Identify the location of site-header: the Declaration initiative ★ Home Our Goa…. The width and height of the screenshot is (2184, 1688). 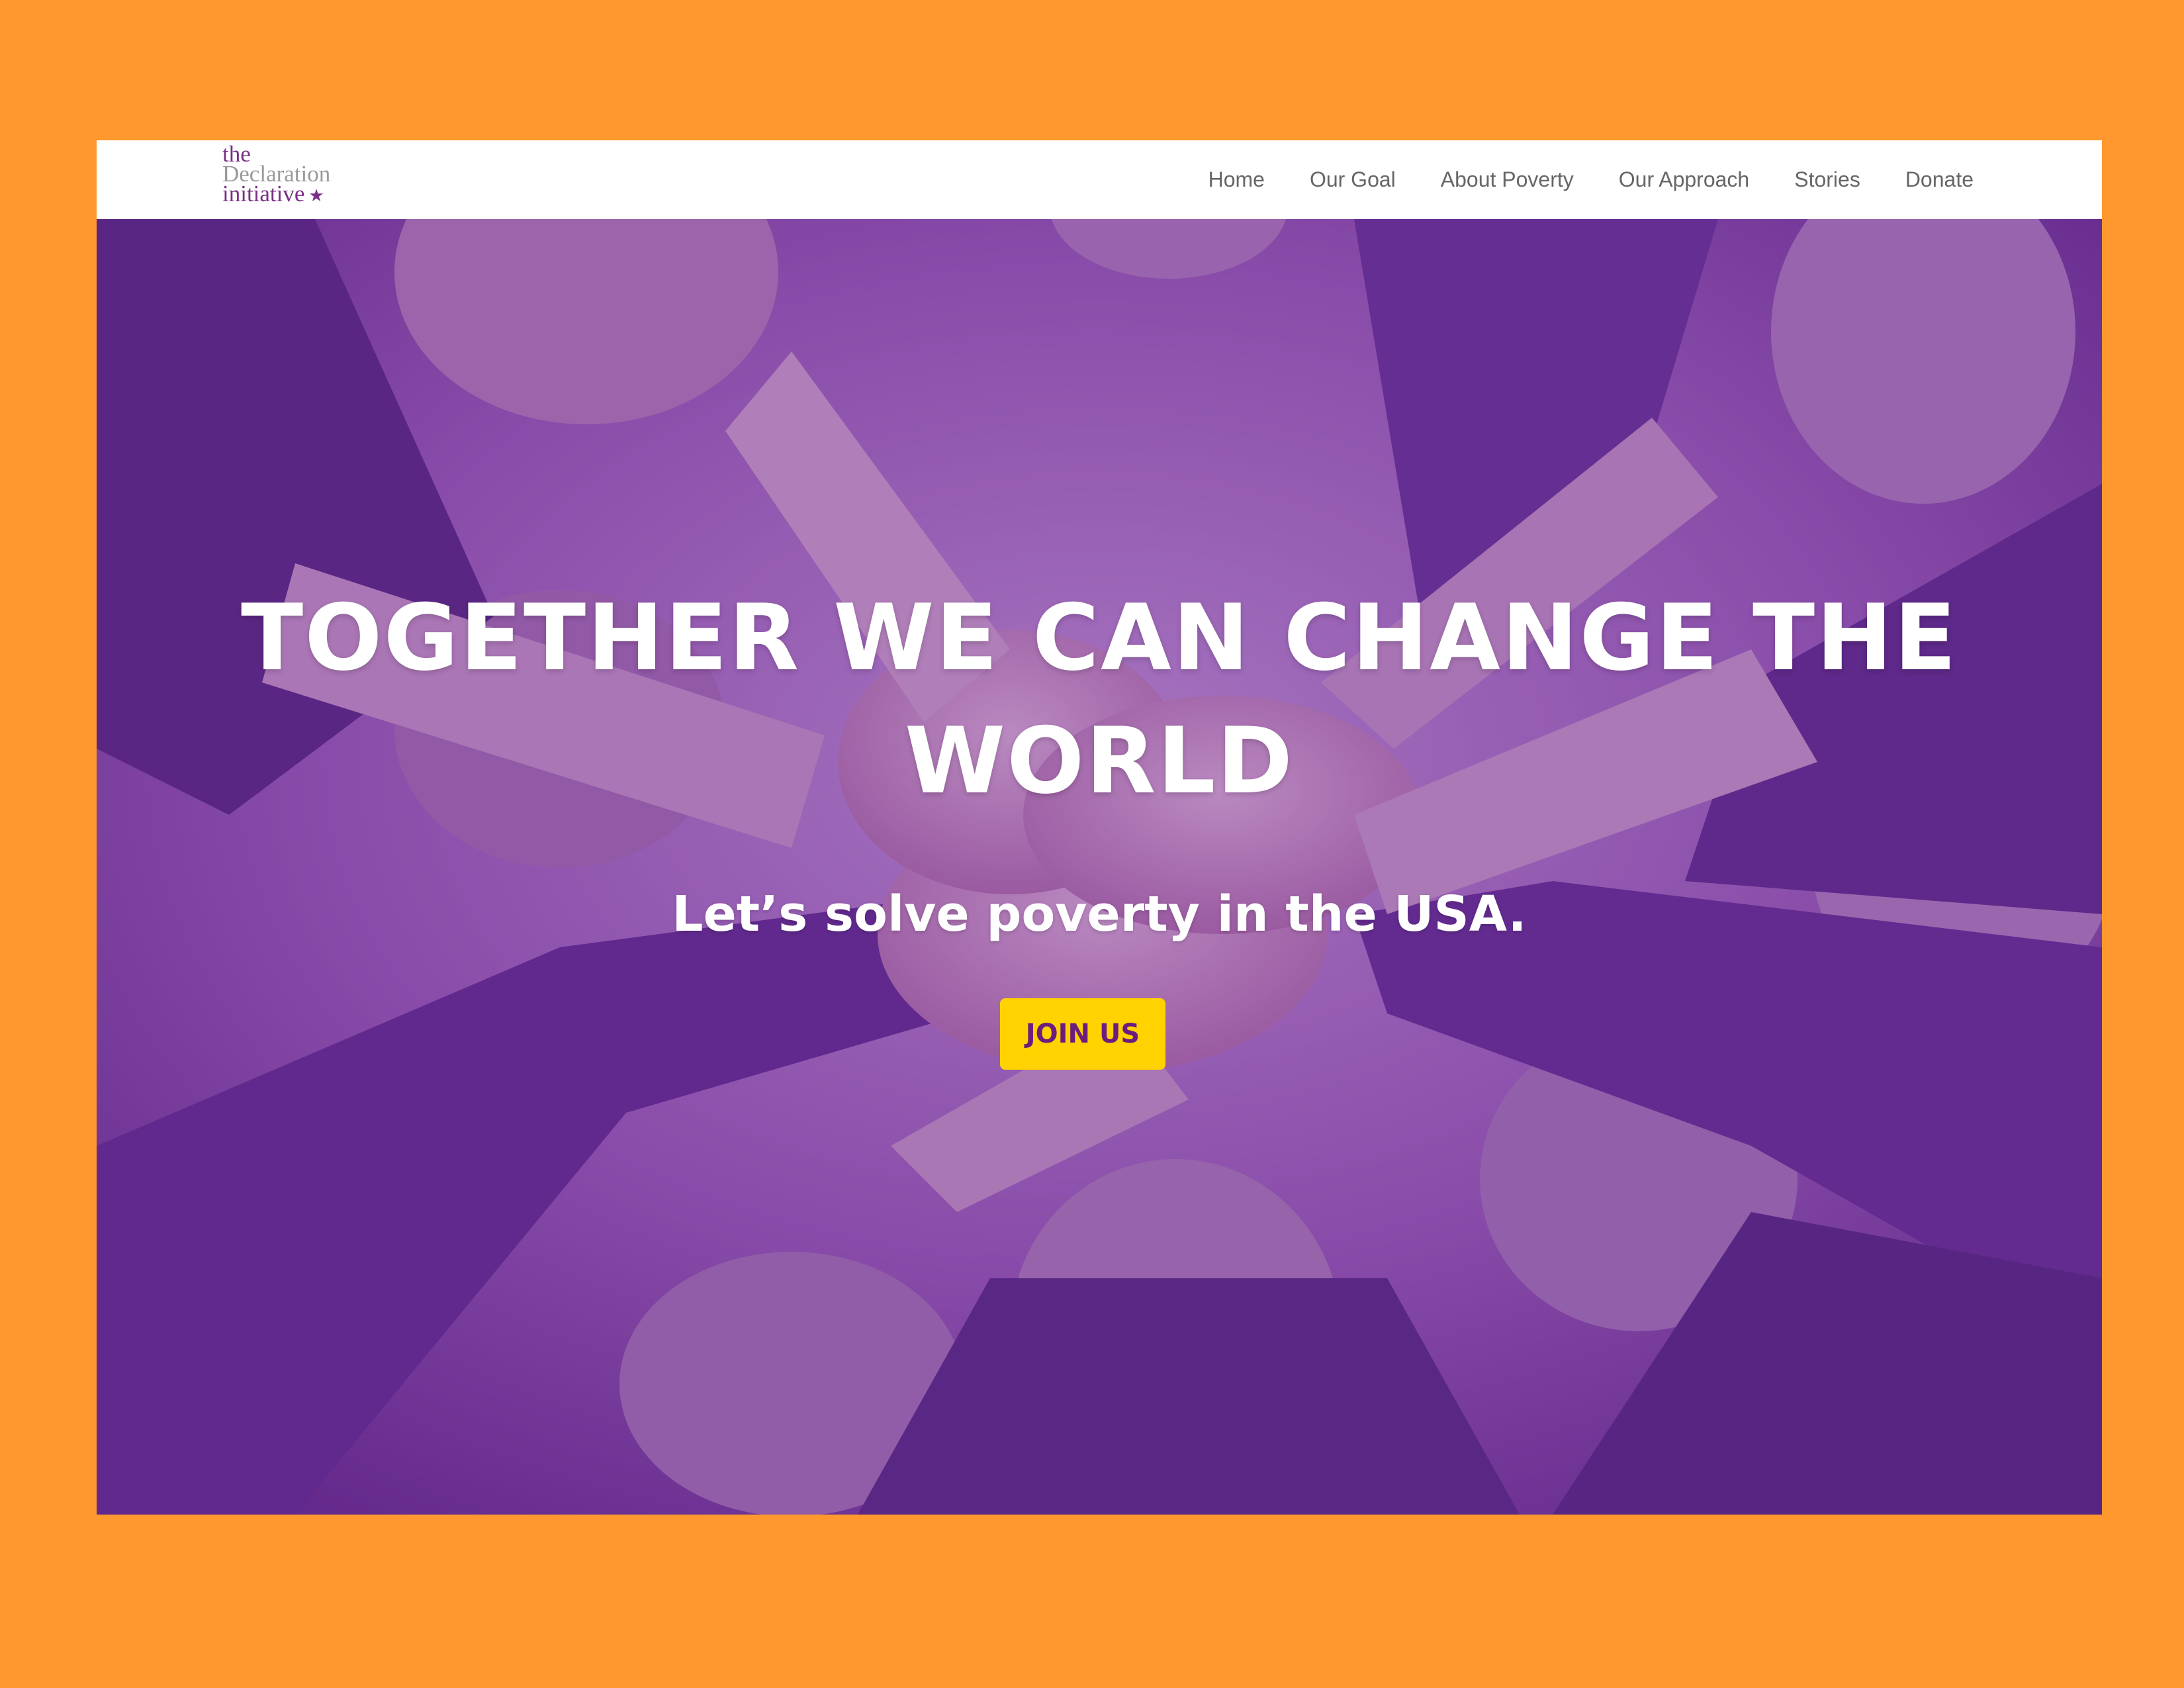
(1099, 179).